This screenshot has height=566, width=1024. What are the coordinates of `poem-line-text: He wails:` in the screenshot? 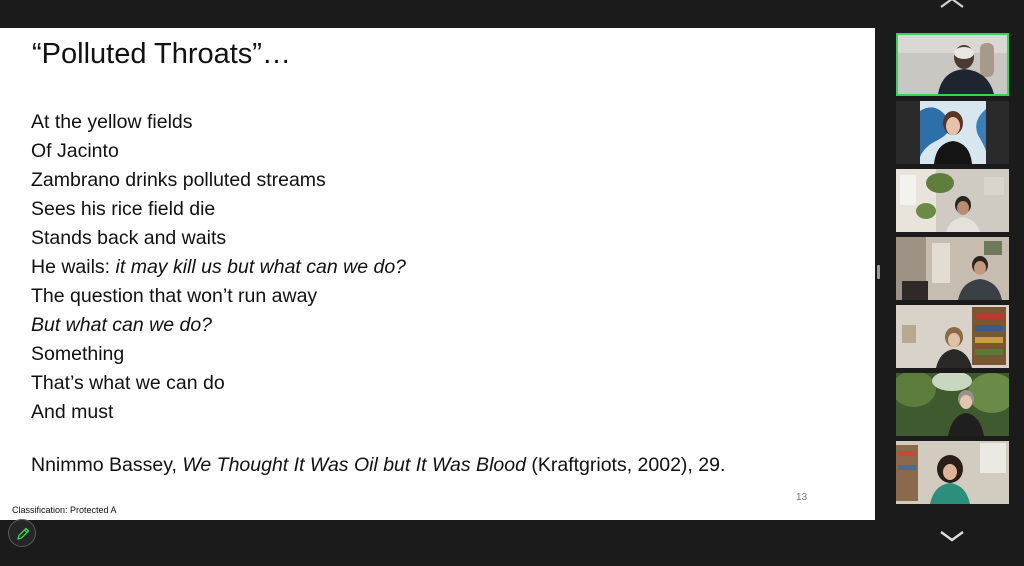 It's located at (73, 267).